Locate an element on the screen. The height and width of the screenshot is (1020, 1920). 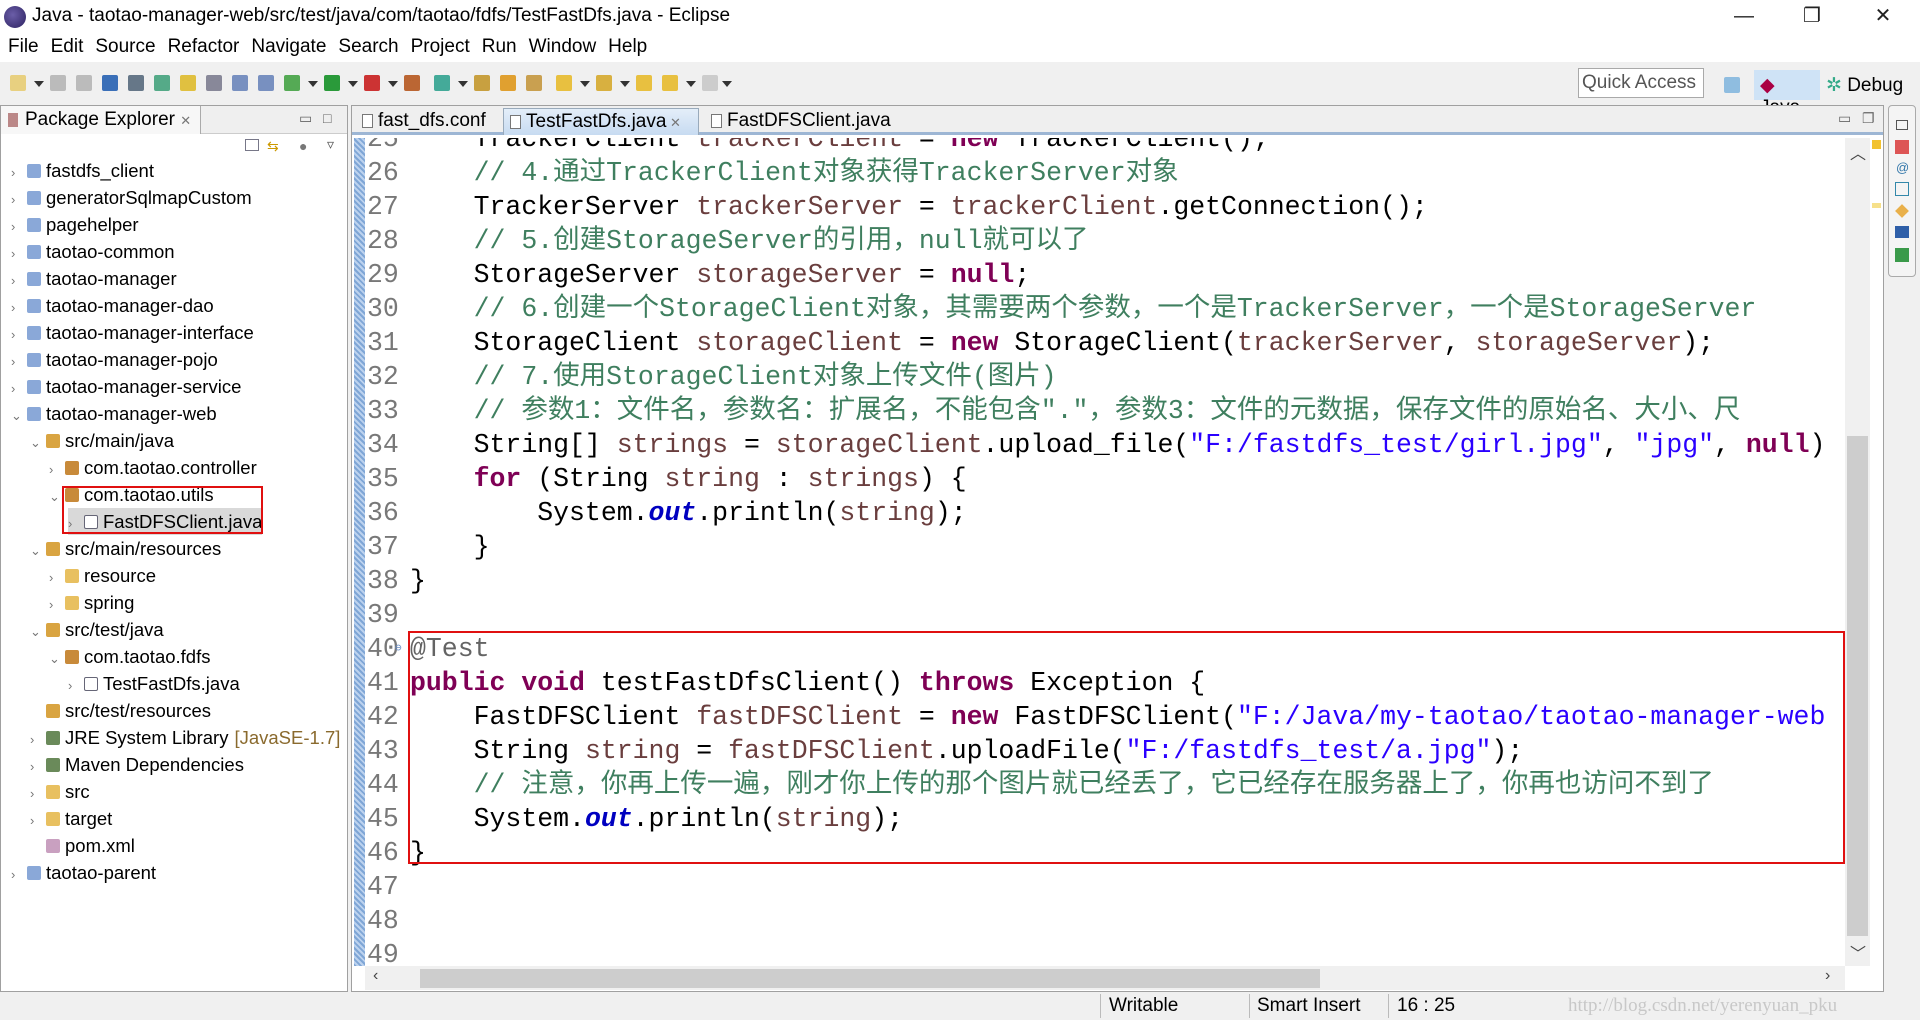
minimize-view-icon: ▭ is located at coordinates (305, 118).